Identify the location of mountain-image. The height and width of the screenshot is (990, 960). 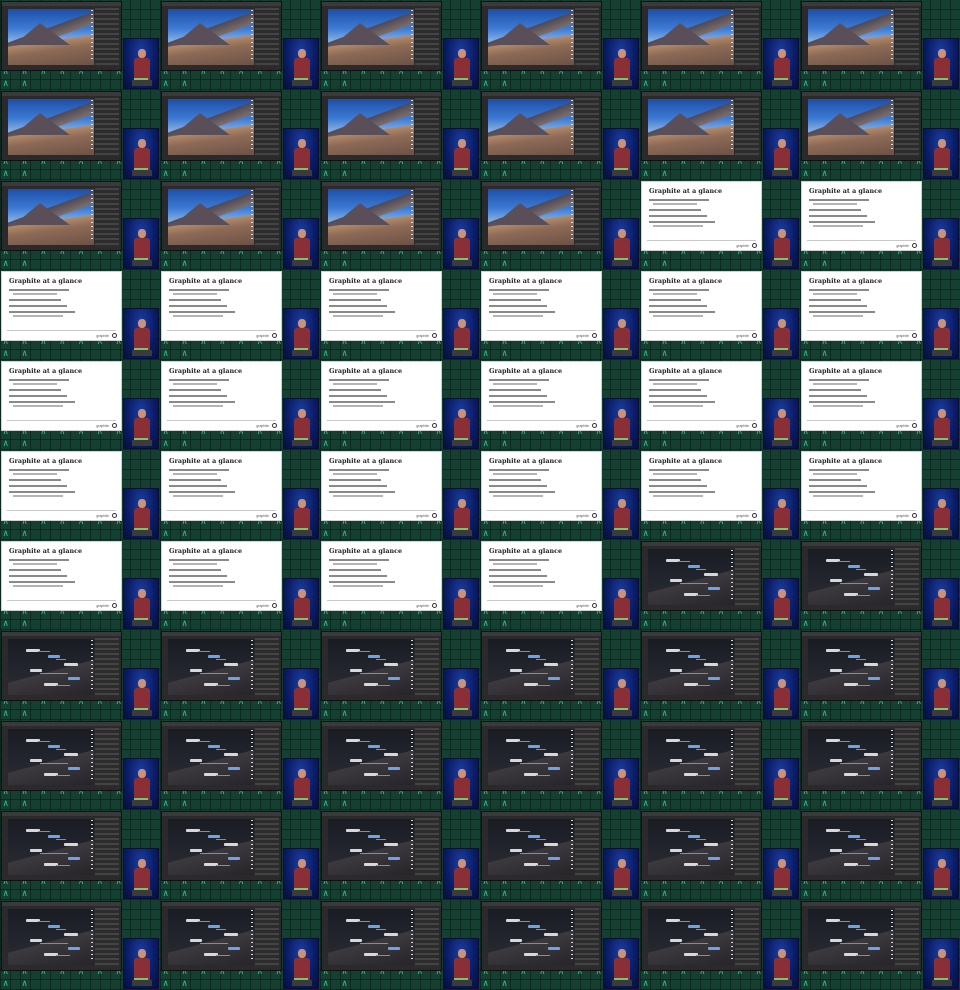
(42, 34).